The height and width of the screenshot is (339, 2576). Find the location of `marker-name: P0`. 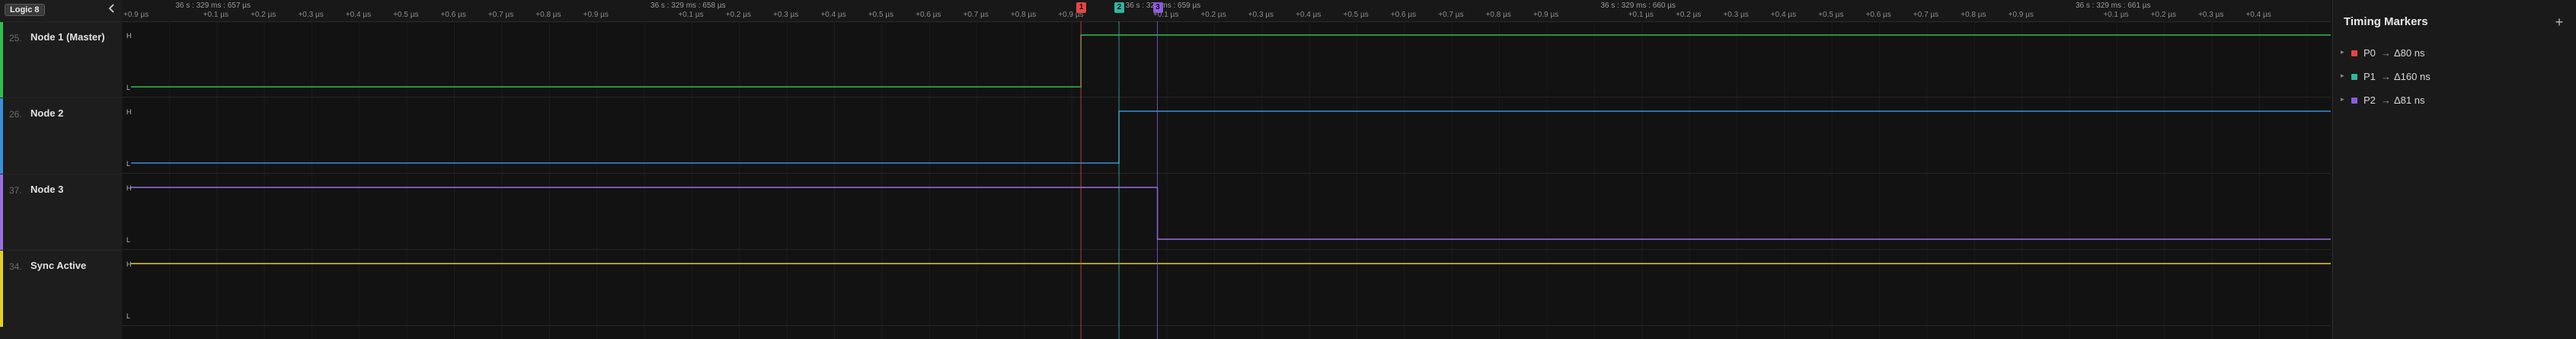

marker-name: P0 is located at coordinates (2369, 53).